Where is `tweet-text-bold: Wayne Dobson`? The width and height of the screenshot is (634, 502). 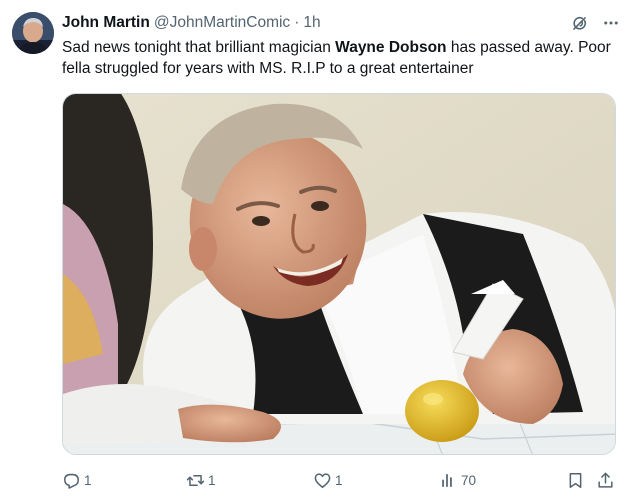
tweet-text-bold: Wayne Dobson is located at coordinates (390, 47).